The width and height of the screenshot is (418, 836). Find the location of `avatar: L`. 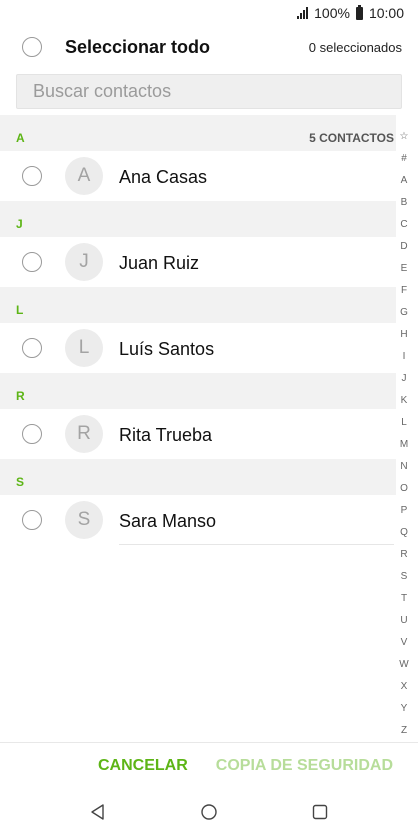

avatar: L is located at coordinates (84, 348).